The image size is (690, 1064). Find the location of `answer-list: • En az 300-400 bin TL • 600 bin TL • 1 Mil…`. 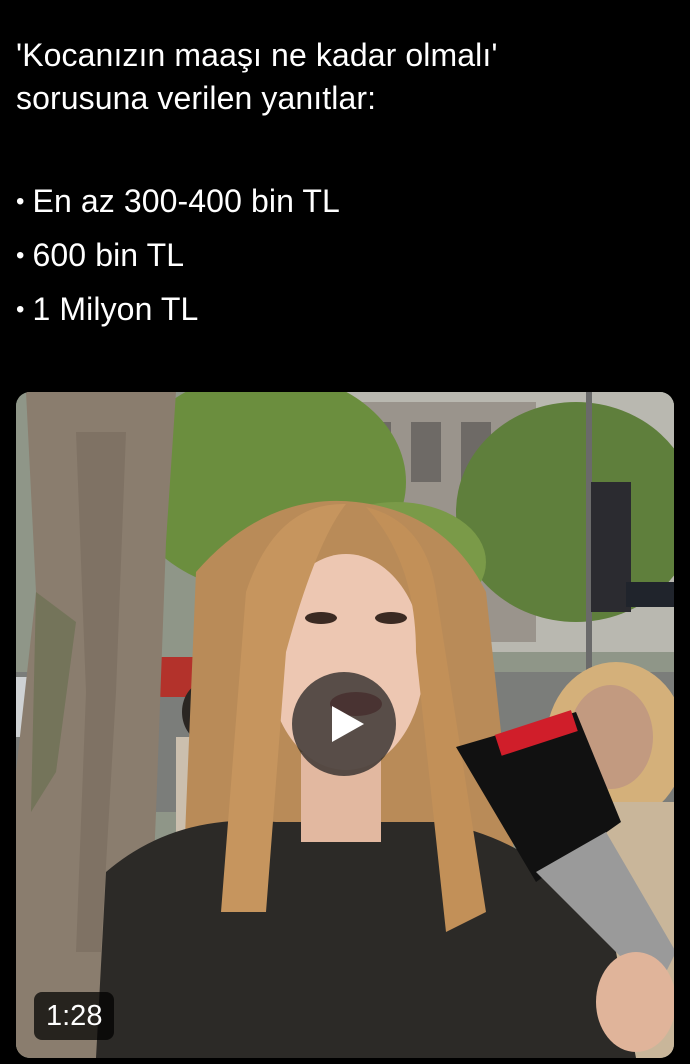

answer-list: • En az 300-400 bin TL • 600 bin TL • 1 Mil… is located at coordinates (346, 255).